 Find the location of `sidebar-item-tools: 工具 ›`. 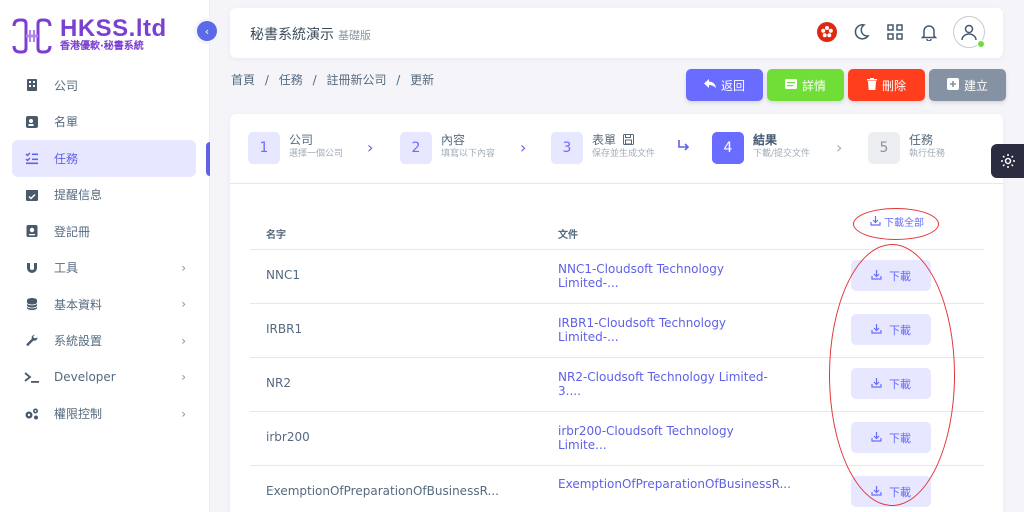

sidebar-item-tools: 工具 › is located at coordinates (104, 268).